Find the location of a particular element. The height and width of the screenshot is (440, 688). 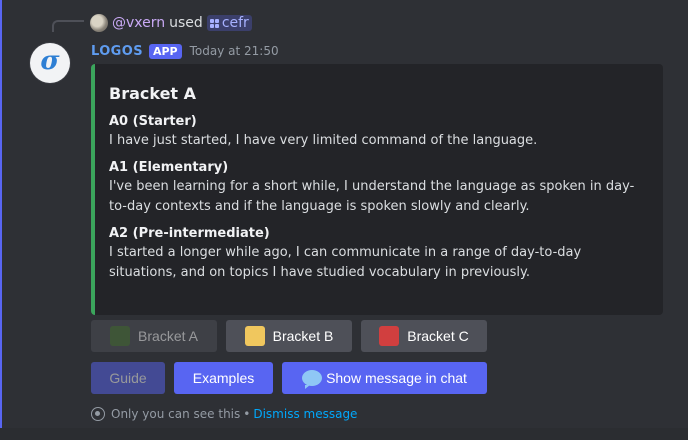

bracket-button-row: Bracket A Bracket B Bracket C is located at coordinates (289, 336).